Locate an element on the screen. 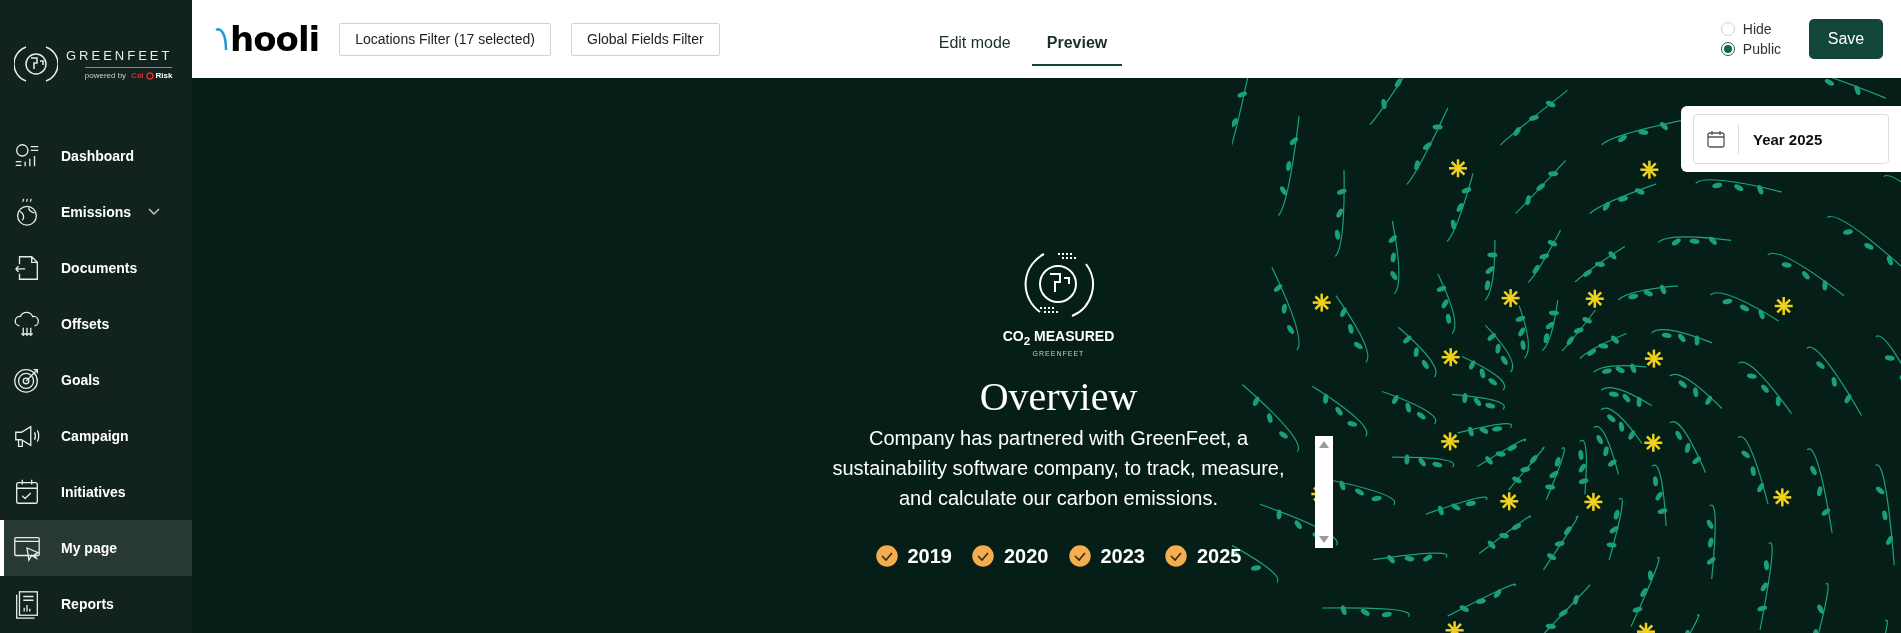 The width and height of the screenshot is (1901, 633). partner-logo-text: Cal is located at coordinates (137, 75).